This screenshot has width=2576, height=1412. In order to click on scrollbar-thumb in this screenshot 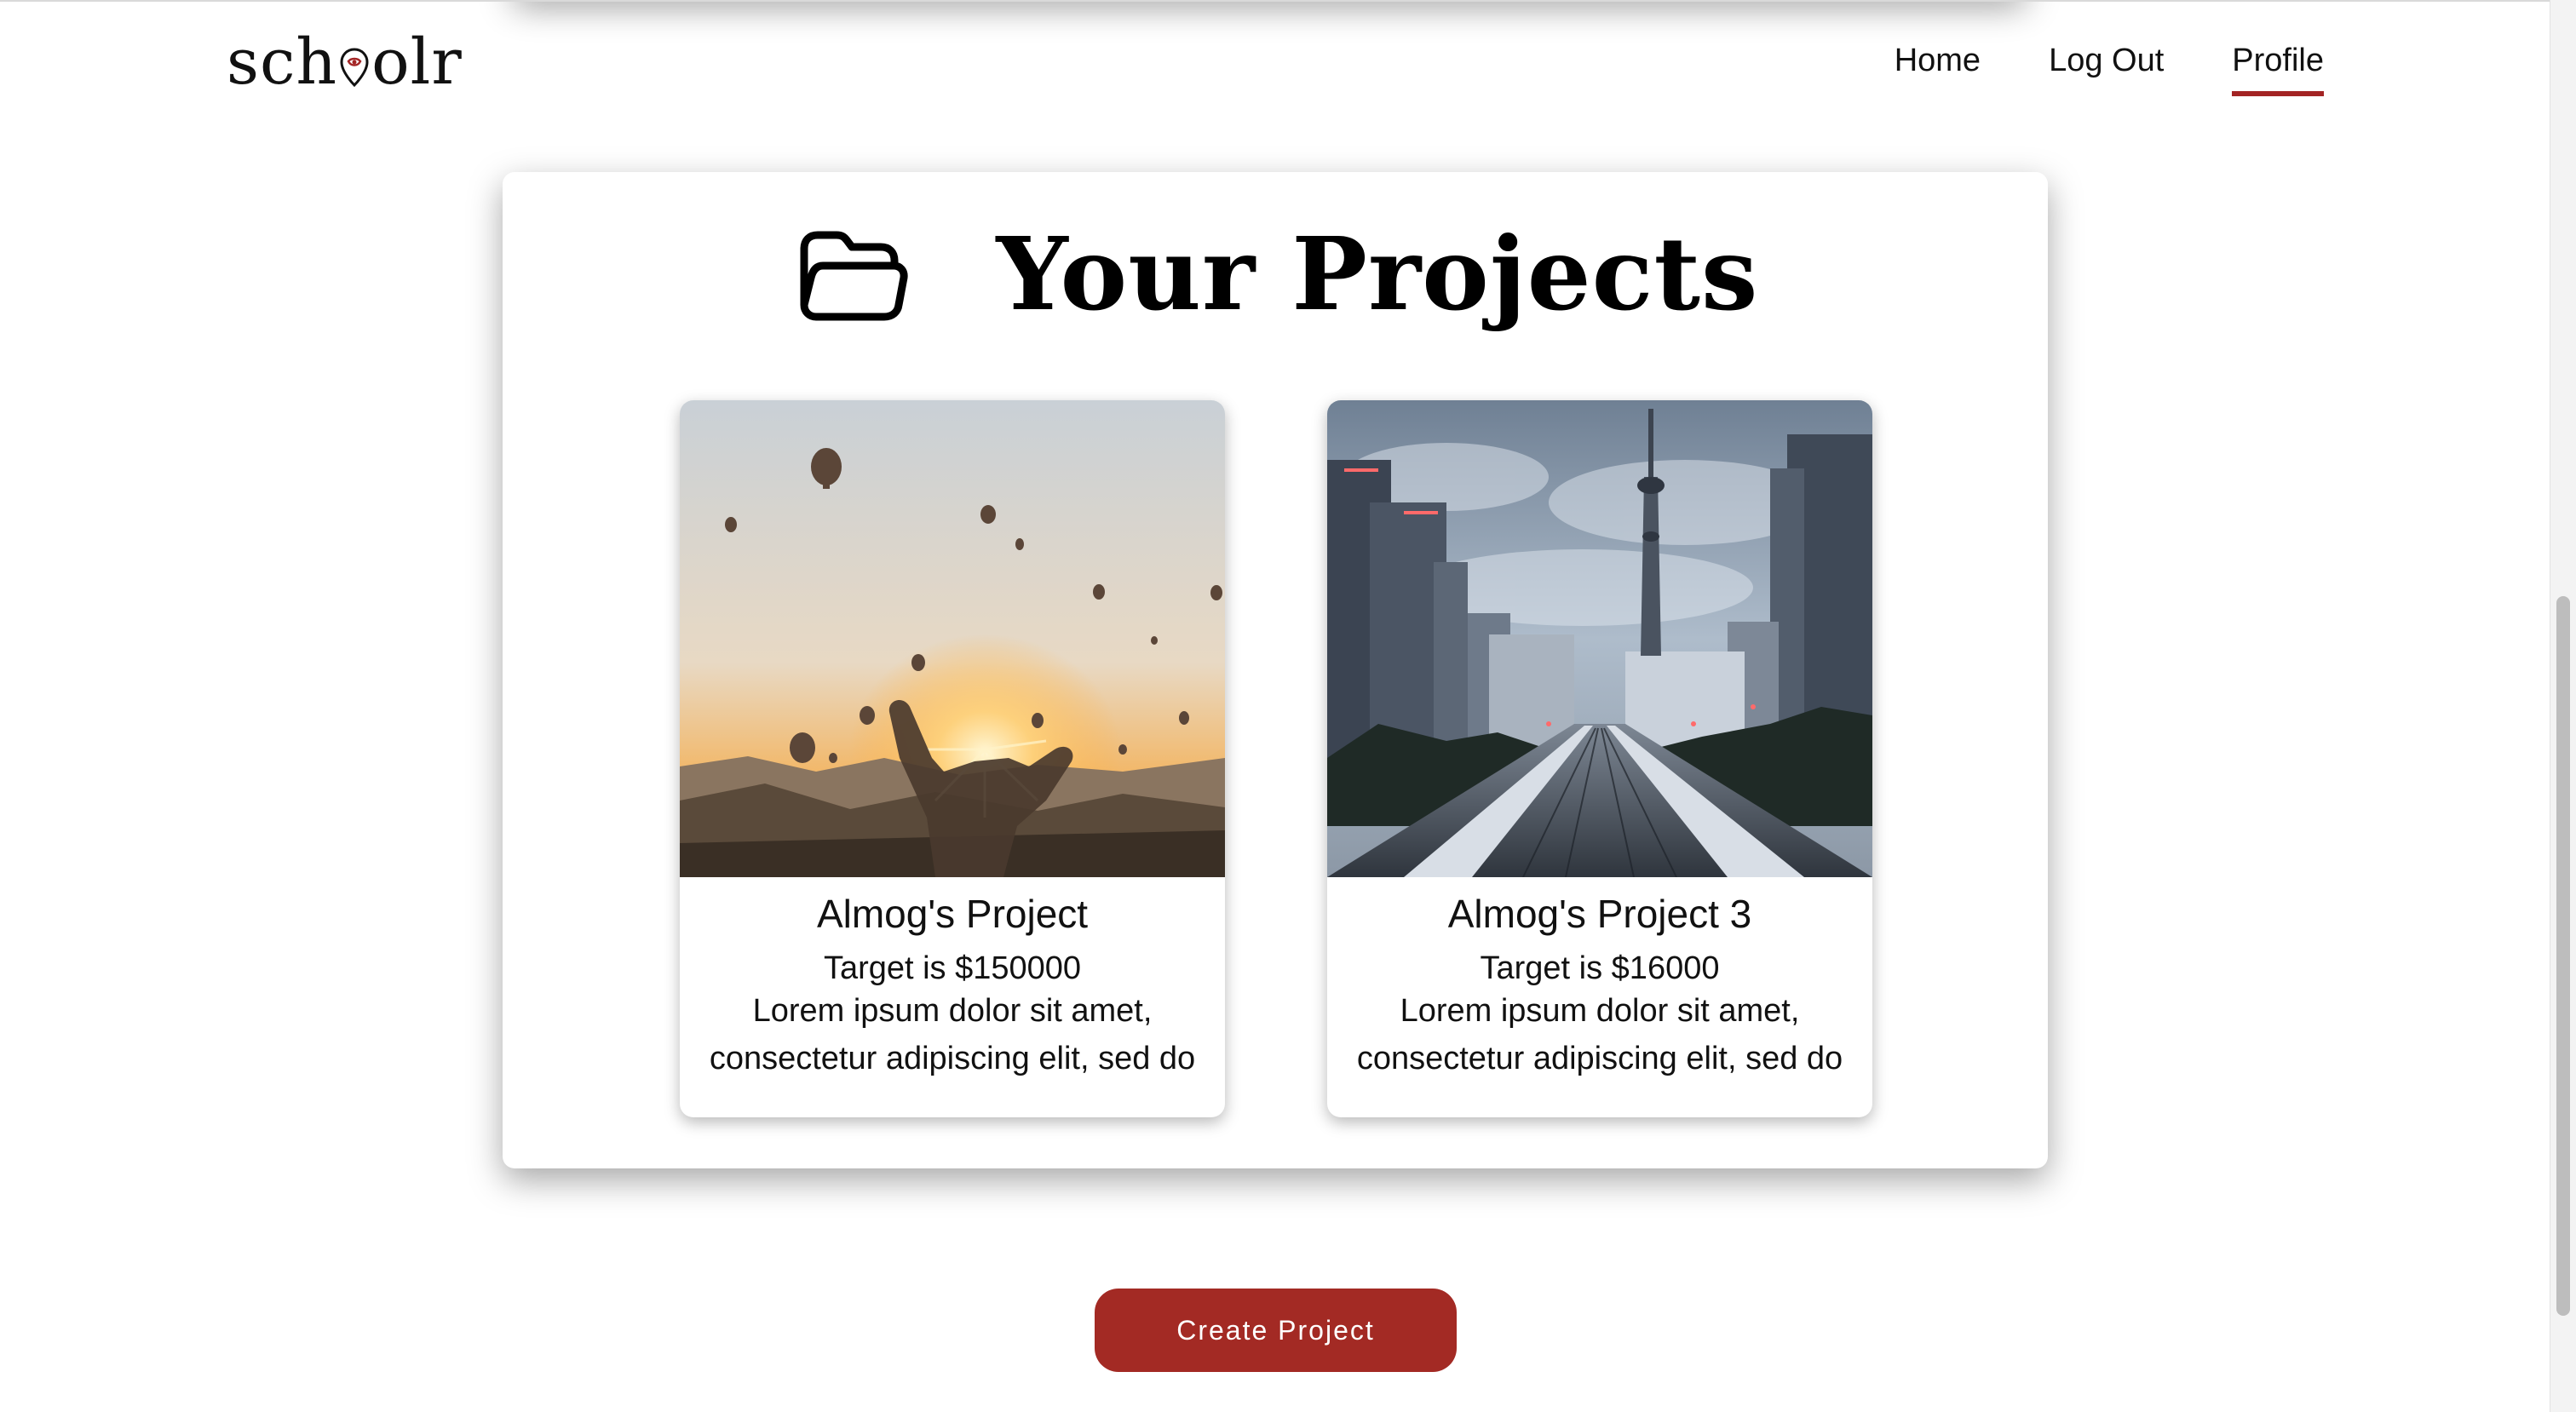, I will do `click(2563, 956)`.